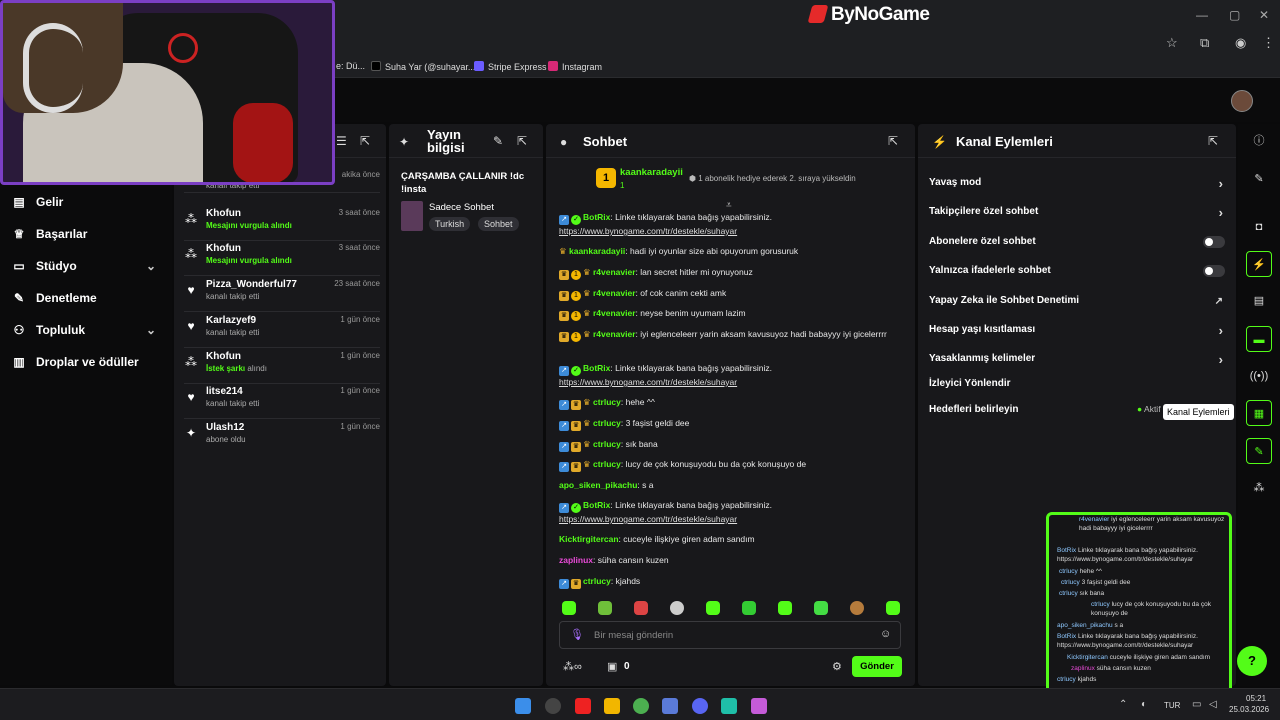 This screenshot has width=1280, height=720. What do you see at coordinates (576, 560) in the screenshot?
I see `chat-username: zaplinux` at bounding box center [576, 560].